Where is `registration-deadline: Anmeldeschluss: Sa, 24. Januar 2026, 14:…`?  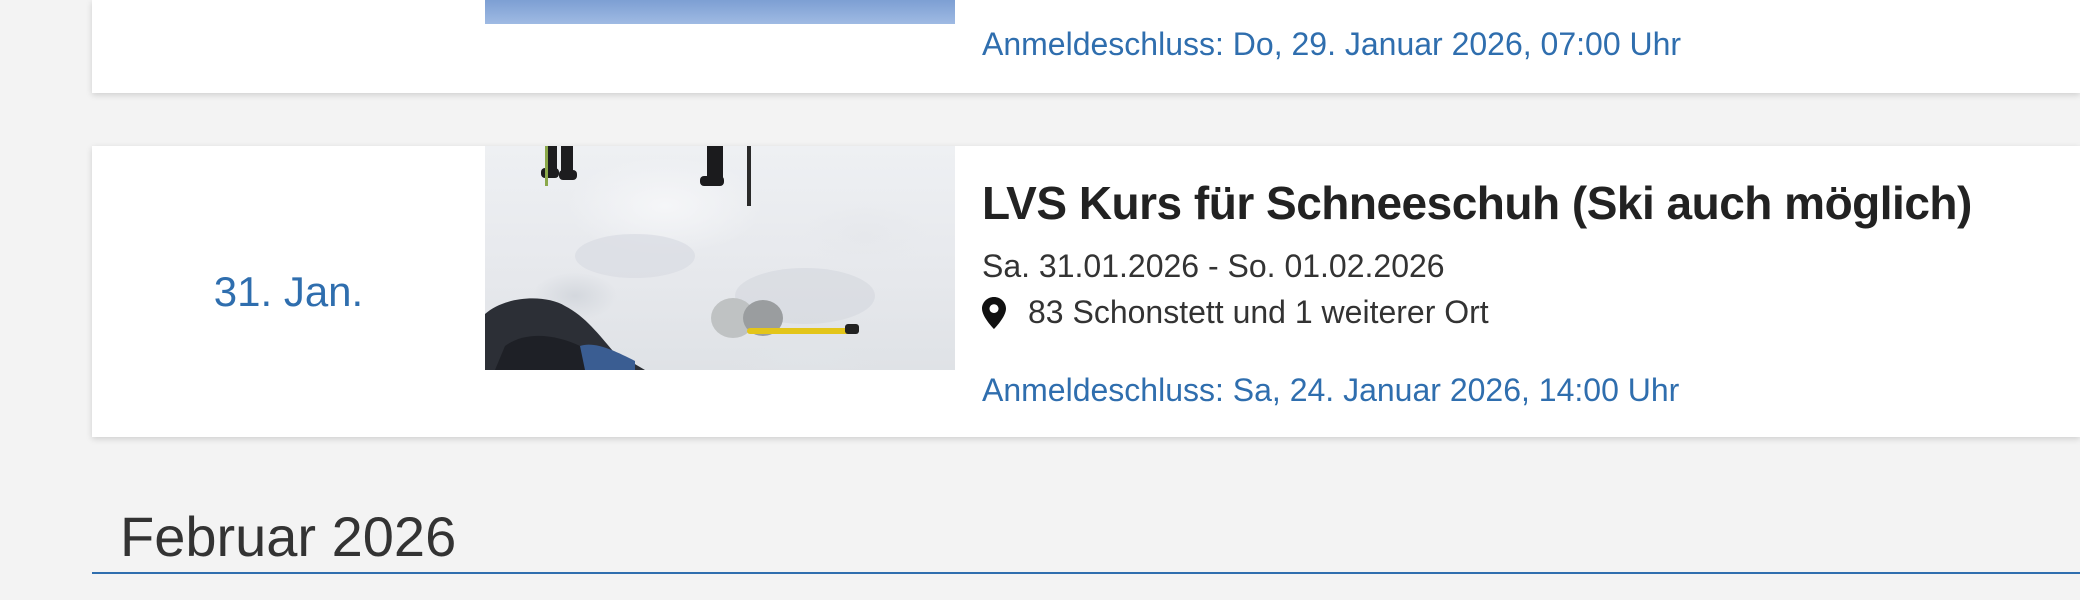 registration-deadline: Anmeldeschluss: Sa, 24. Januar 2026, 14:… is located at coordinates (1331, 390).